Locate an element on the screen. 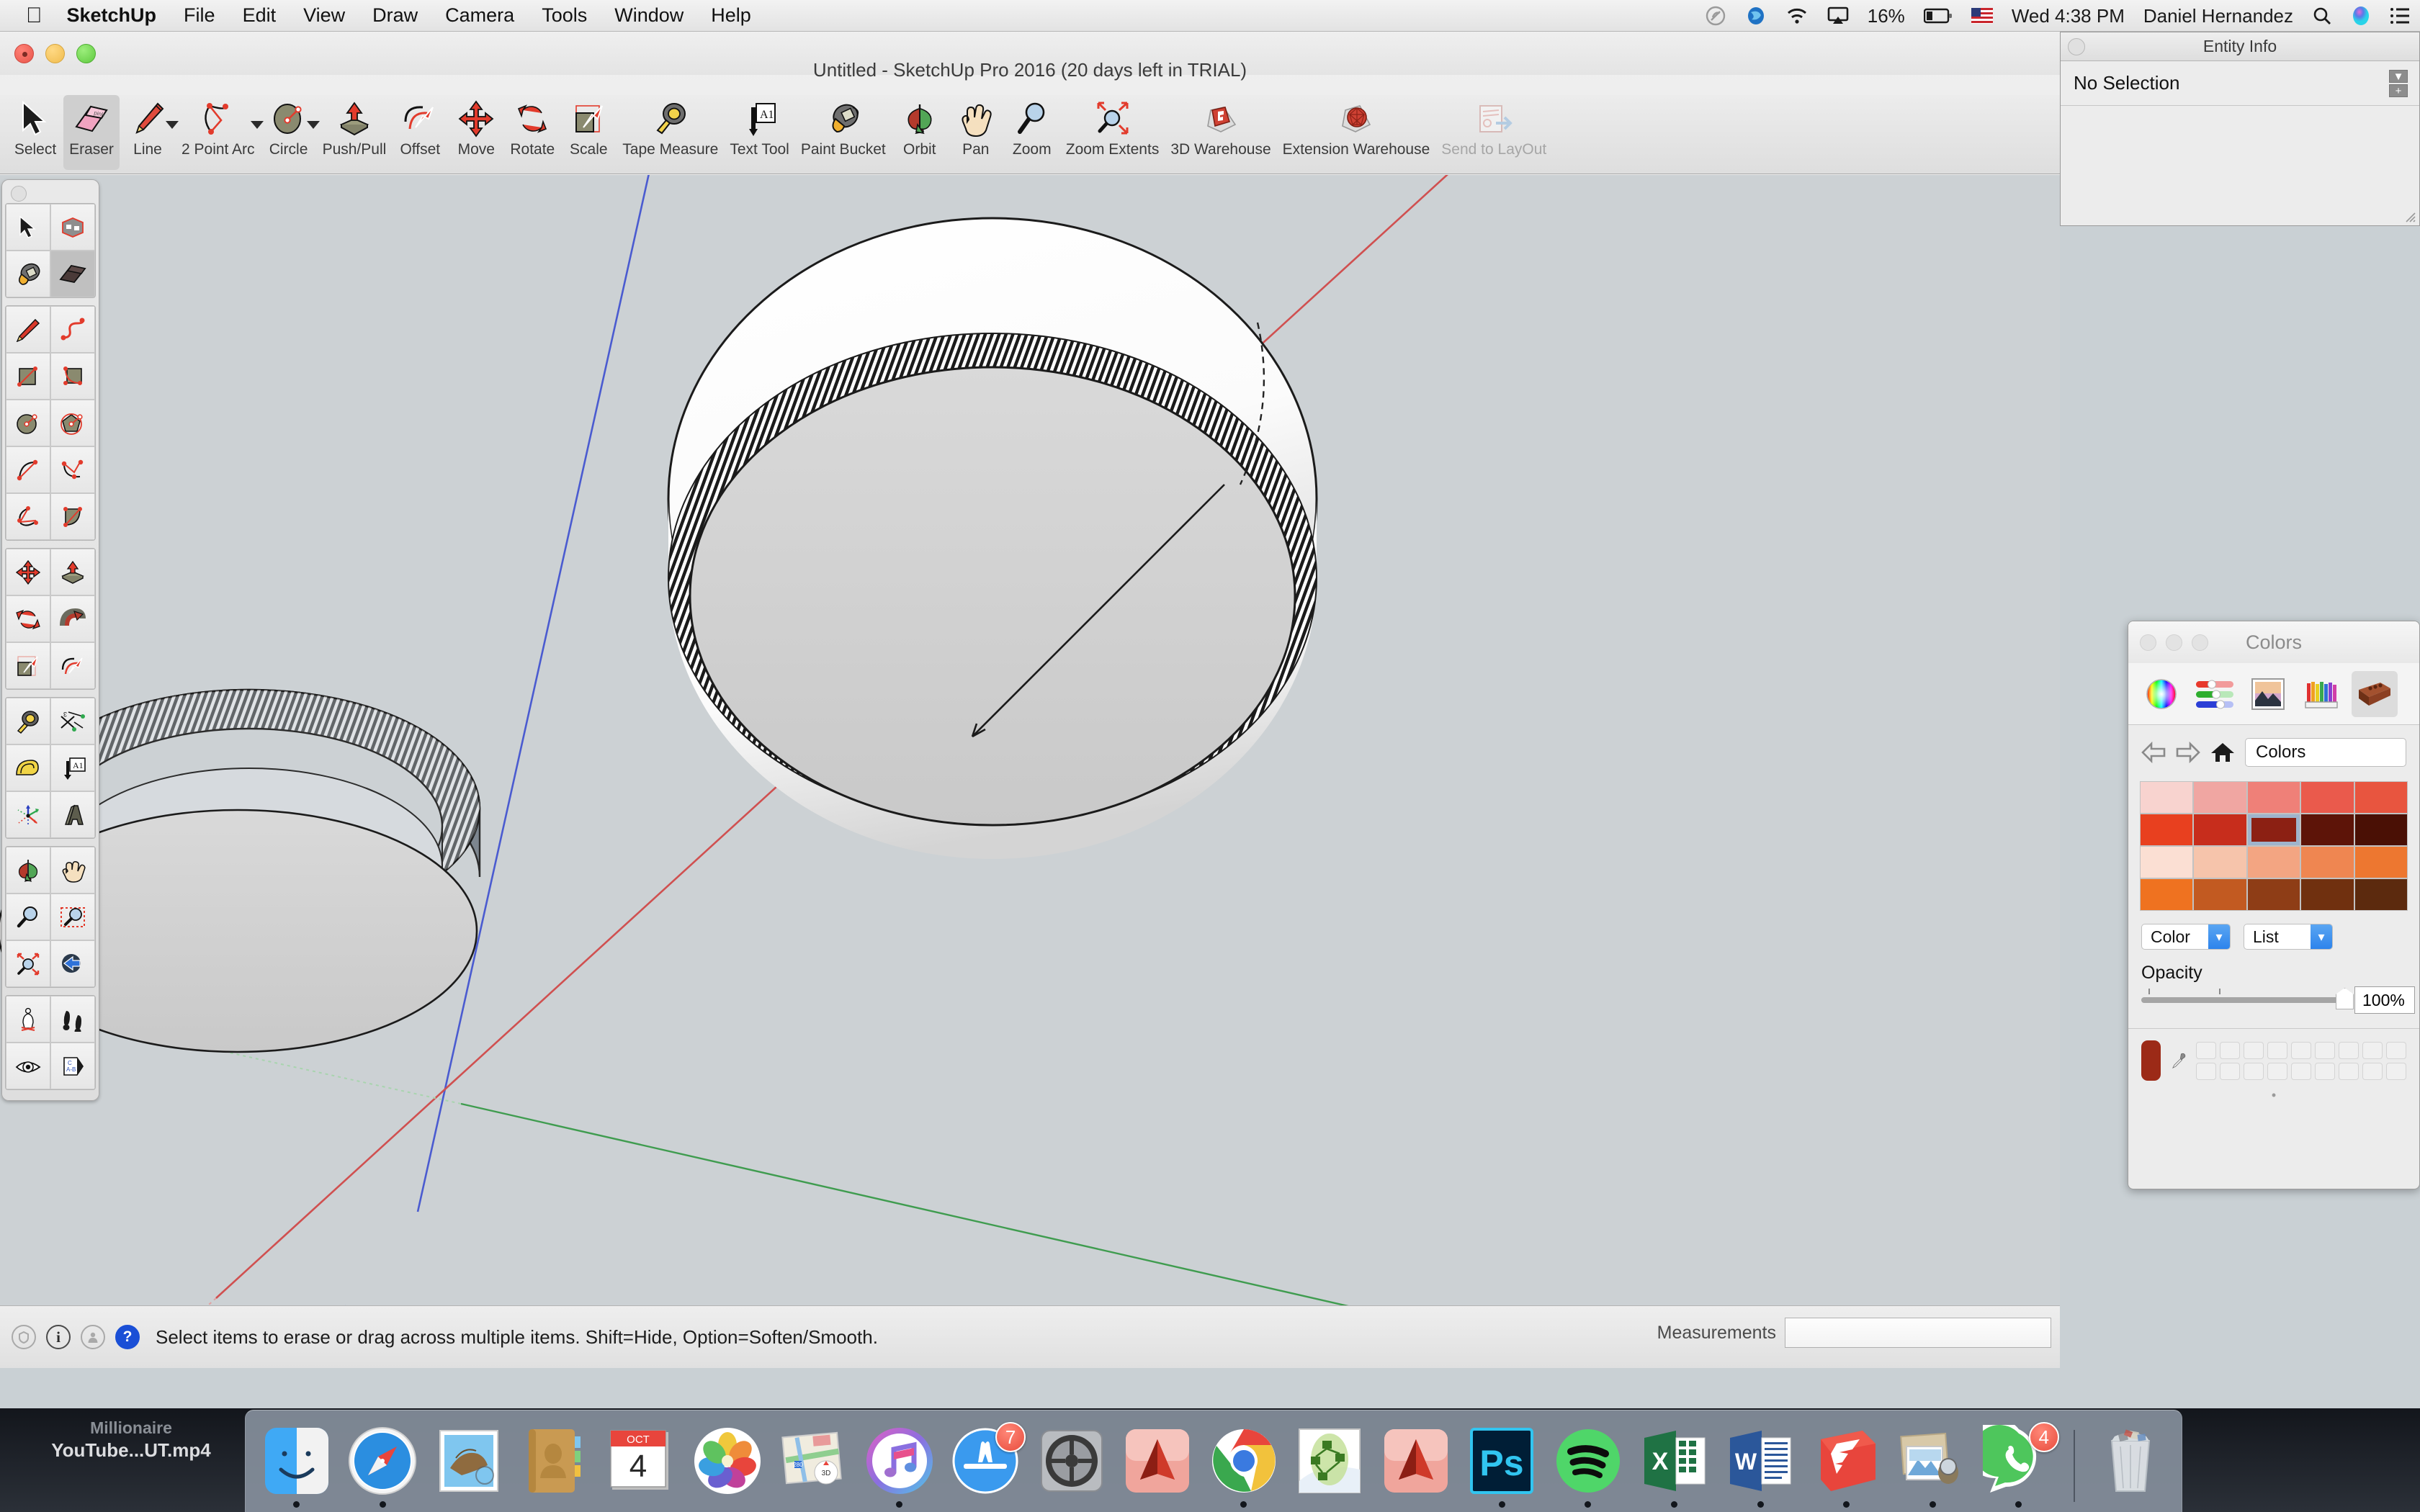 The image size is (2420, 1512). toolbar-button-extension-warehouse: Extension Warehouse is located at coordinates (1356, 132).